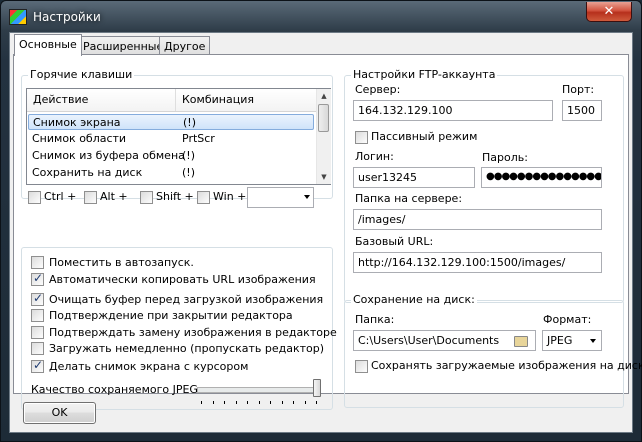 This screenshot has height=442, width=642. What do you see at coordinates (121, 262) in the screenshot?
I see `autostart-label: Поместить в автозапуск.` at bounding box center [121, 262].